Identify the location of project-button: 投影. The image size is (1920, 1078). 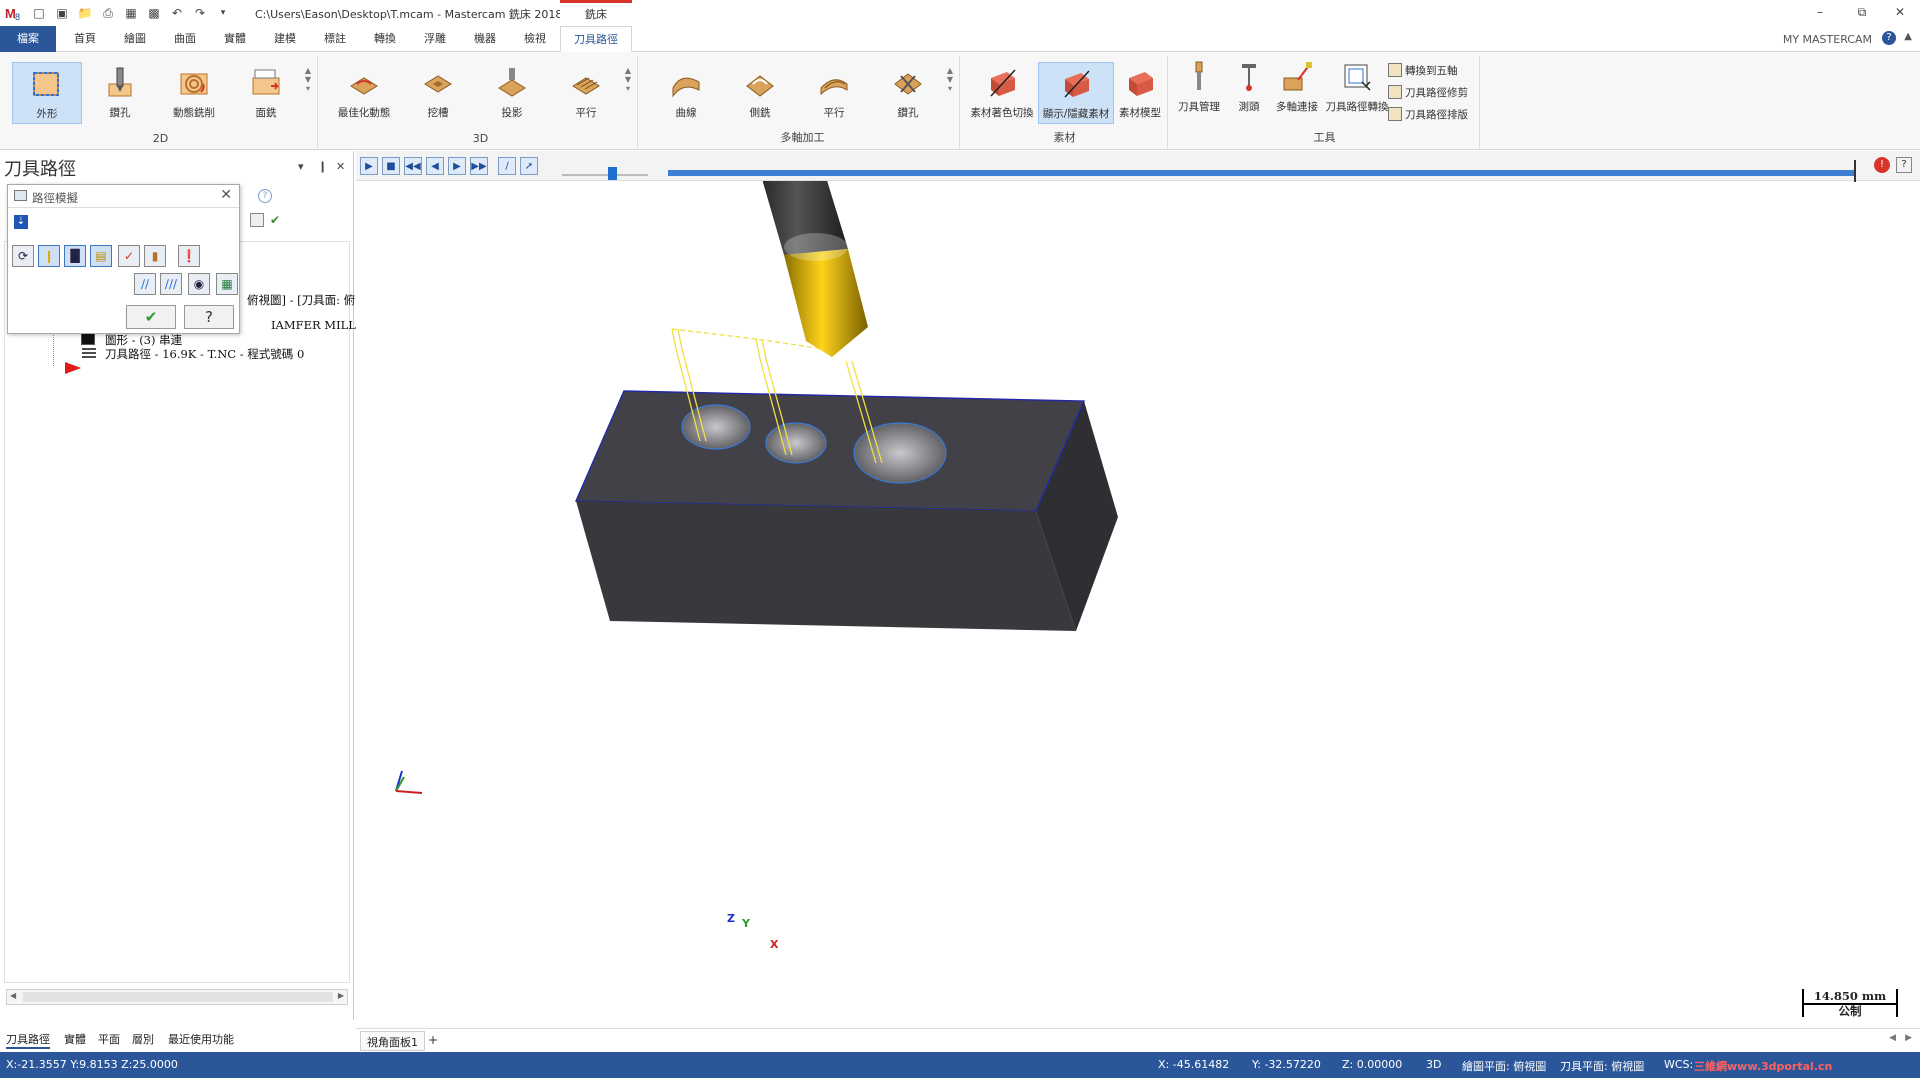
(512, 93).